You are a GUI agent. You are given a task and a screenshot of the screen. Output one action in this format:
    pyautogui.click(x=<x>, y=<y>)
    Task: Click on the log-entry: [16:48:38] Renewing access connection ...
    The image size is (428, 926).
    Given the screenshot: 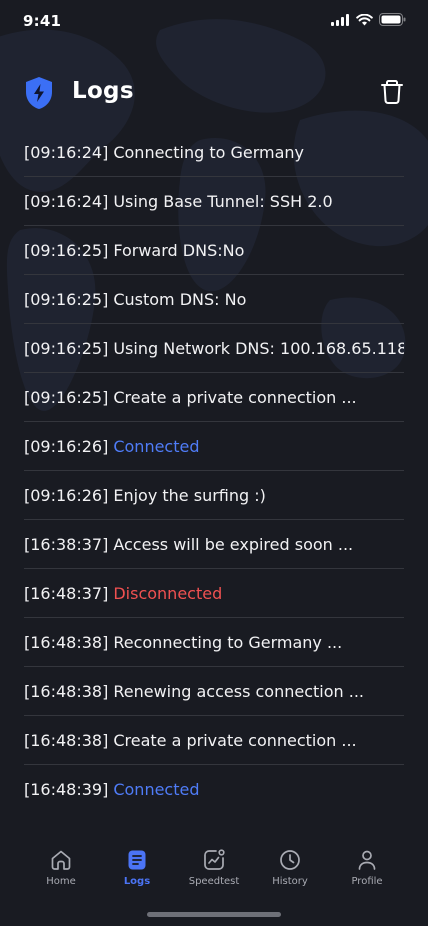 What is the action you would take?
    pyautogui.click(x=214, y=691)
    